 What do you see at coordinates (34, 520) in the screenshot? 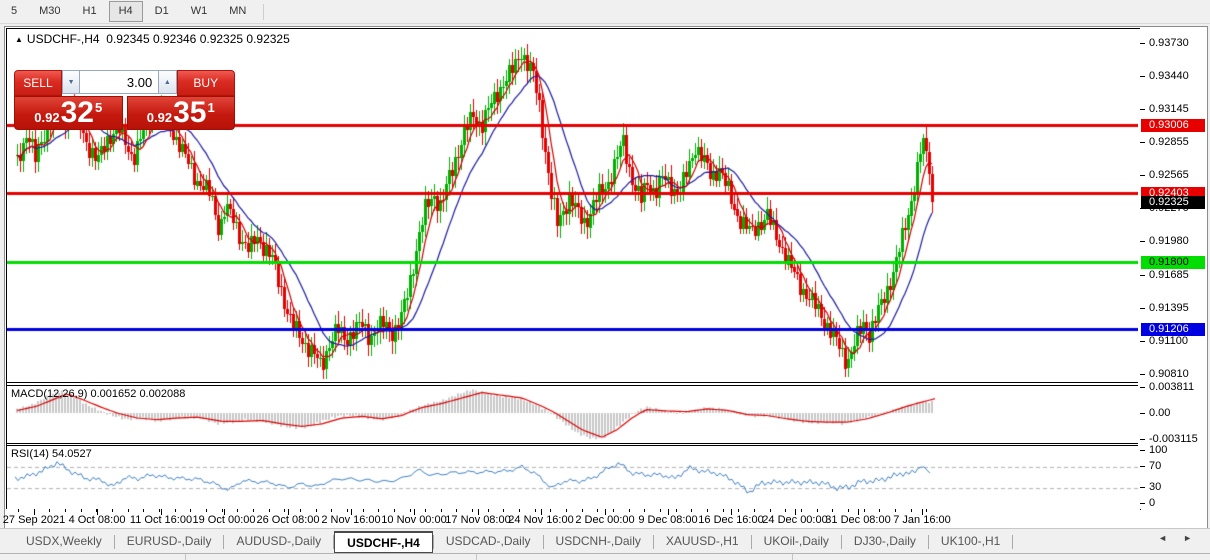
I see `date-label: 27 Sep 2021` at bounding box center [34, 520].